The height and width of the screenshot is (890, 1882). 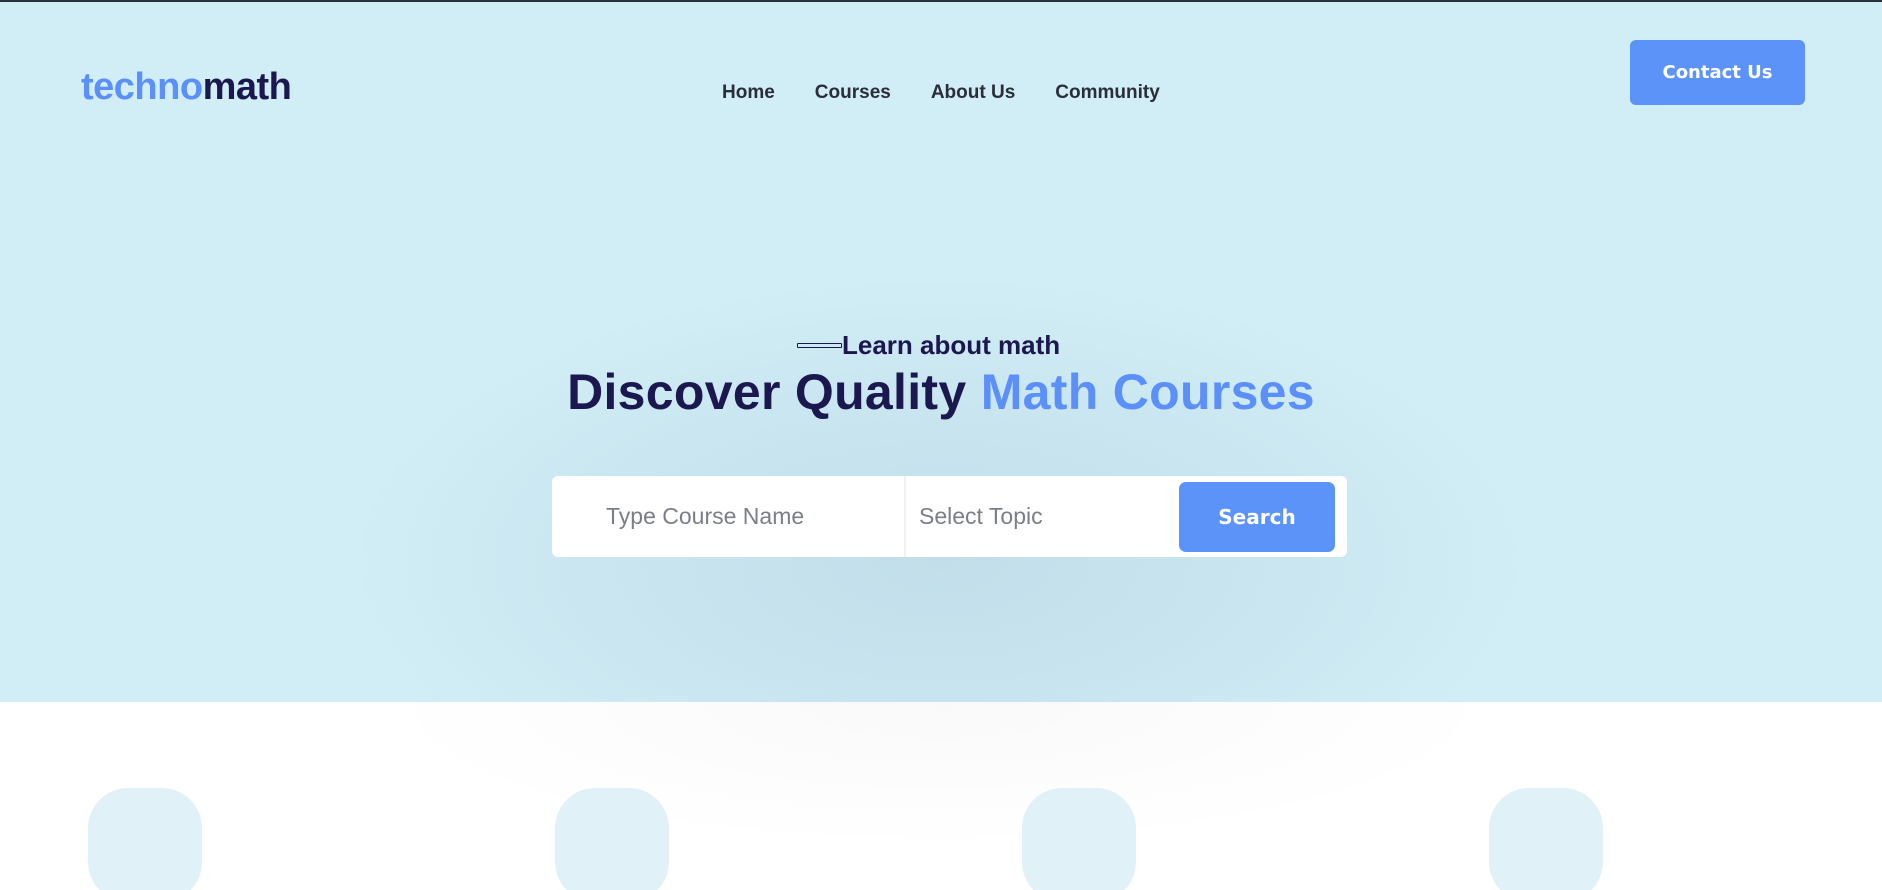 I want to click on topic-select-placeholder: Select Topic, so click(x=981, y=516).